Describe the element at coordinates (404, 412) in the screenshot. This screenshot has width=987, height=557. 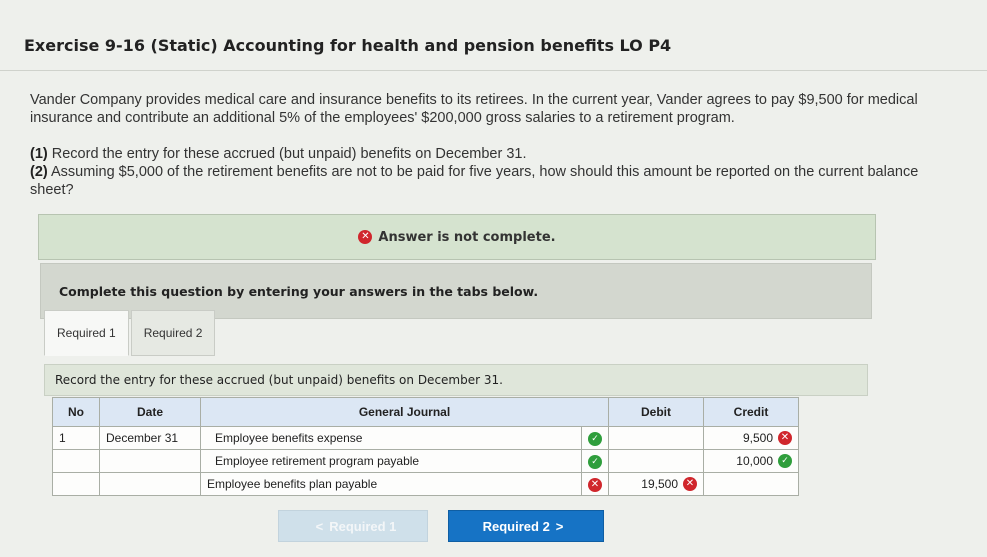
I see `header-general-journal: General Journal` at that location.